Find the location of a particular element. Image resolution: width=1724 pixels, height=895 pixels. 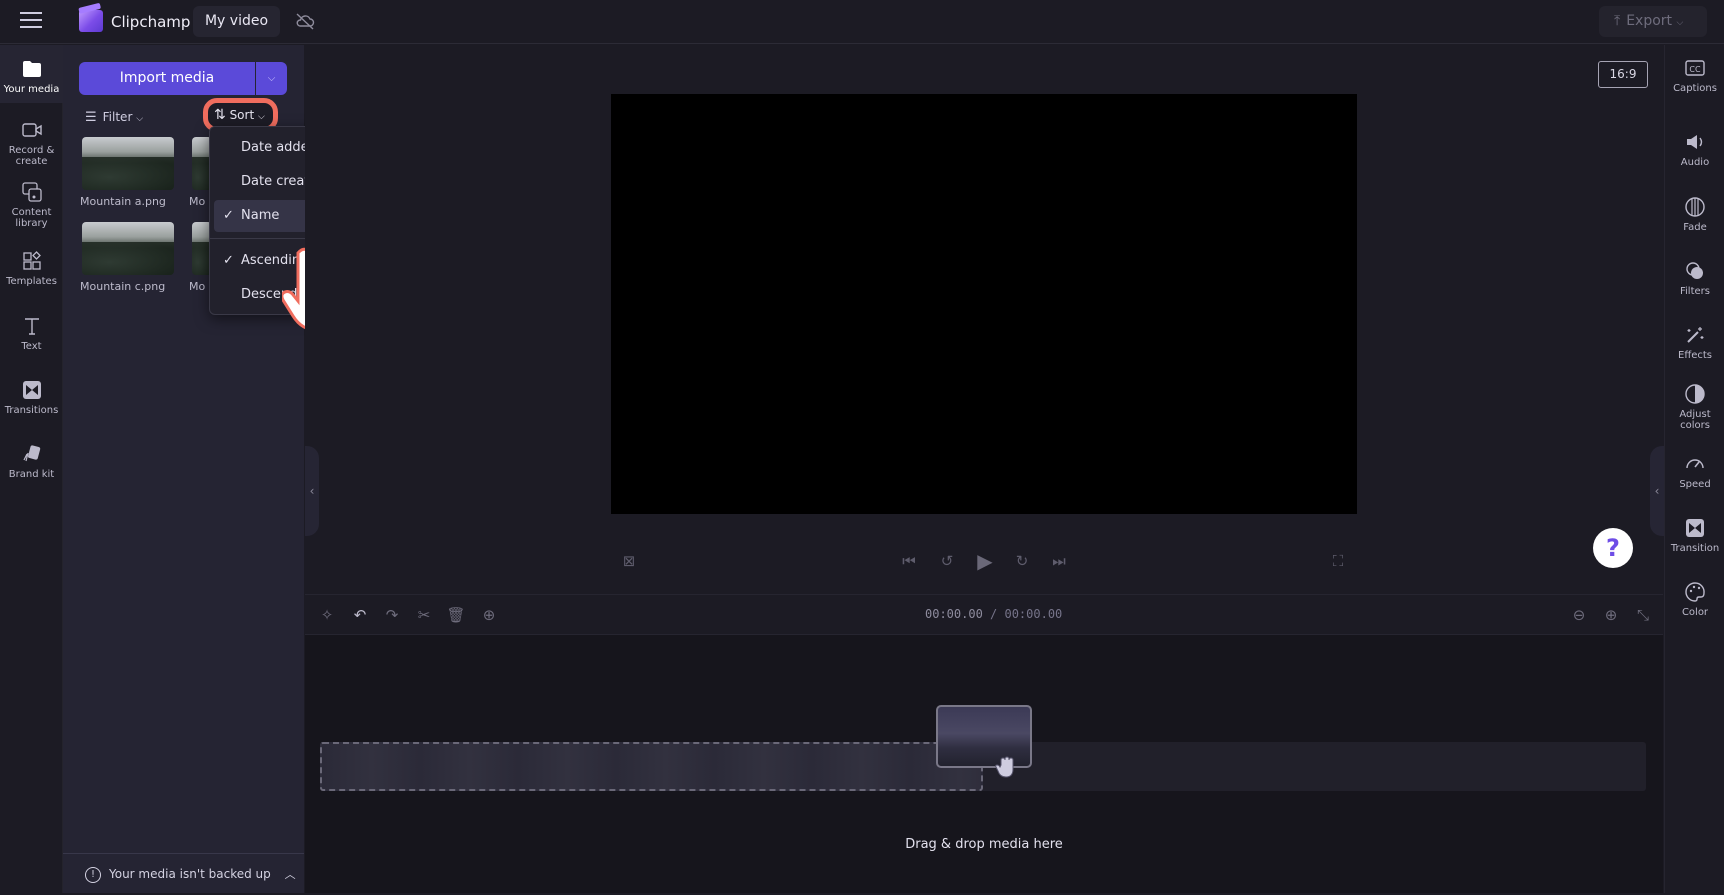

trash-icon: 🗑 is located at coordinates (456, 615).